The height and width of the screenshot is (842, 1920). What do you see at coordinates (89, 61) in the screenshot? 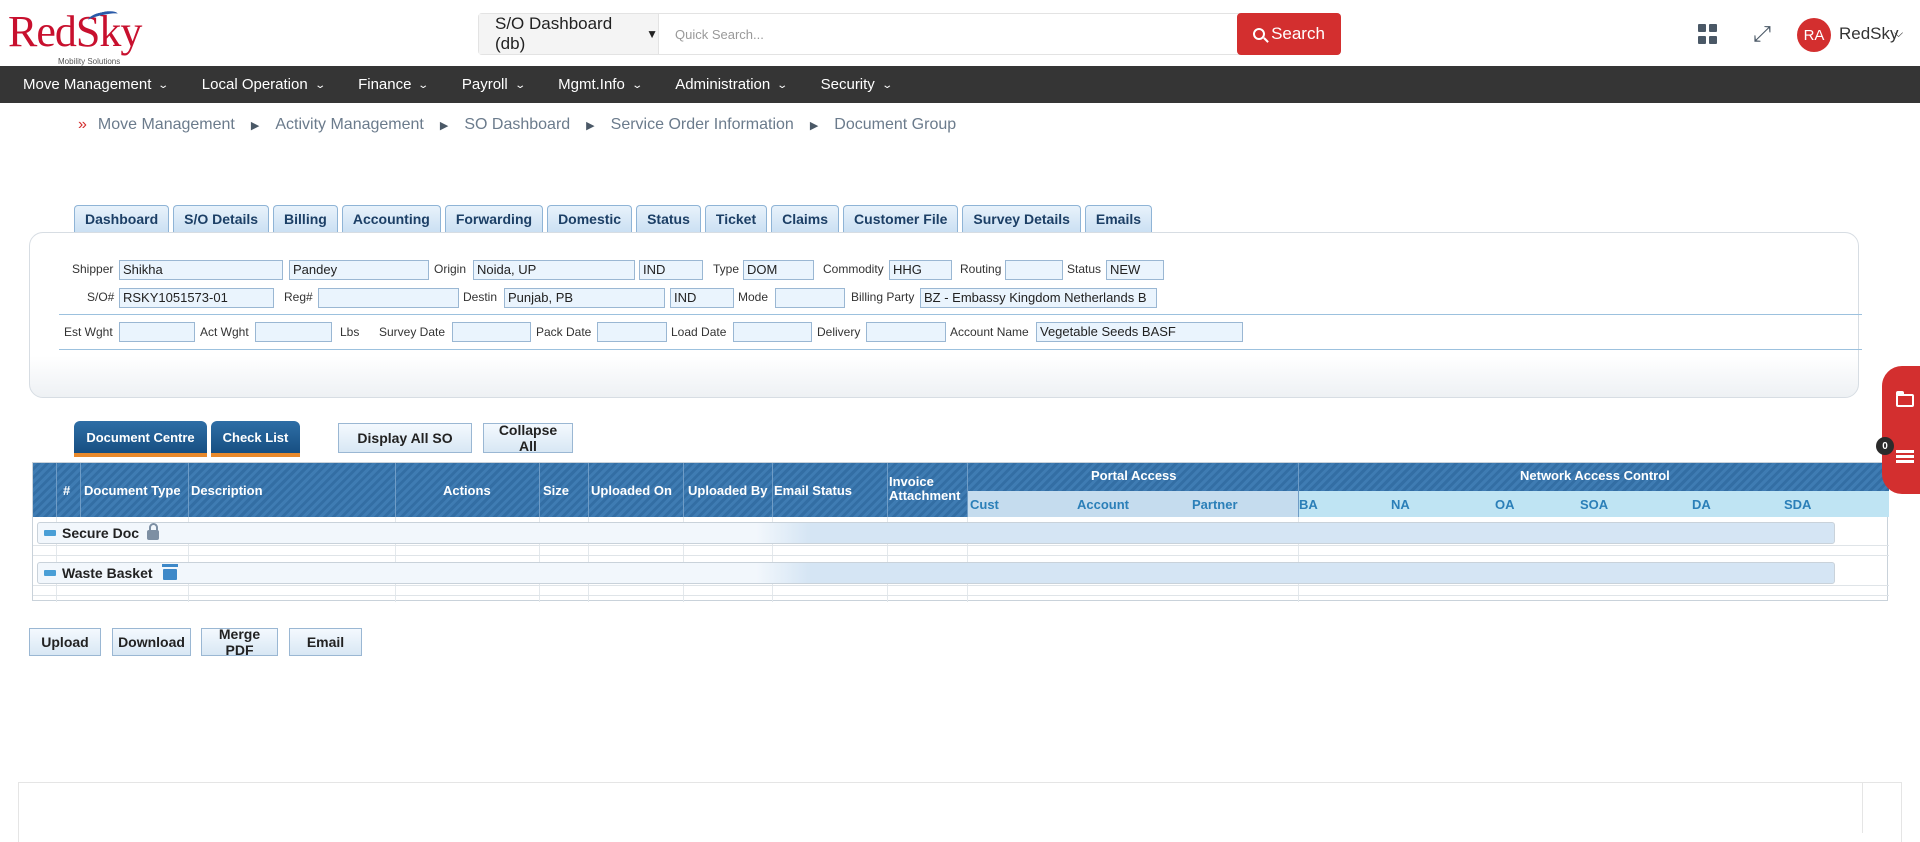
I see `logo-subtitle: Mobility Solutions` at bounding box center [89, 61].